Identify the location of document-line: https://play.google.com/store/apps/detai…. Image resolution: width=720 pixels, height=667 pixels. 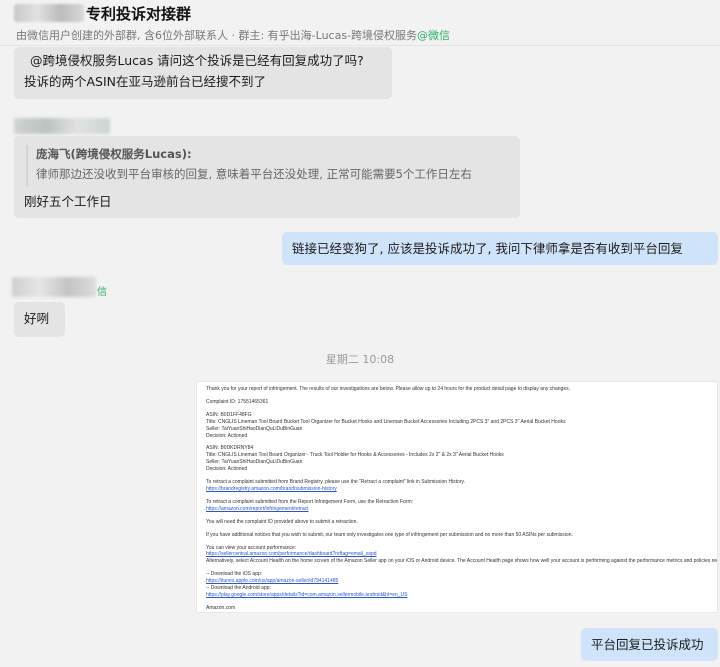
(307, 594).